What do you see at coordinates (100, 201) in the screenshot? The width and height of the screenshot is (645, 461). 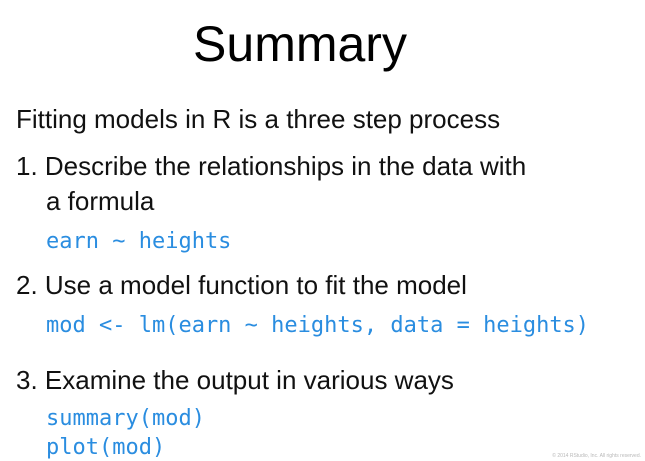 I see `step-1-text-line-2: a formula` at bounding box center [100, 201].